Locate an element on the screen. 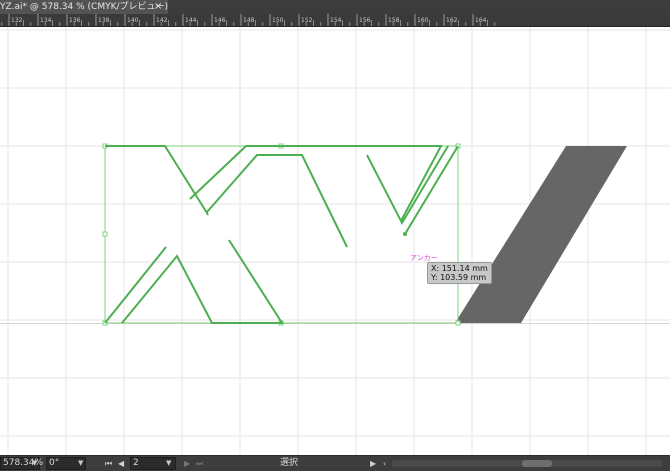 The width and height of the screenshot is (670, 471). previous-artboard-icon: ◀ is located at coordinates (121, 463).